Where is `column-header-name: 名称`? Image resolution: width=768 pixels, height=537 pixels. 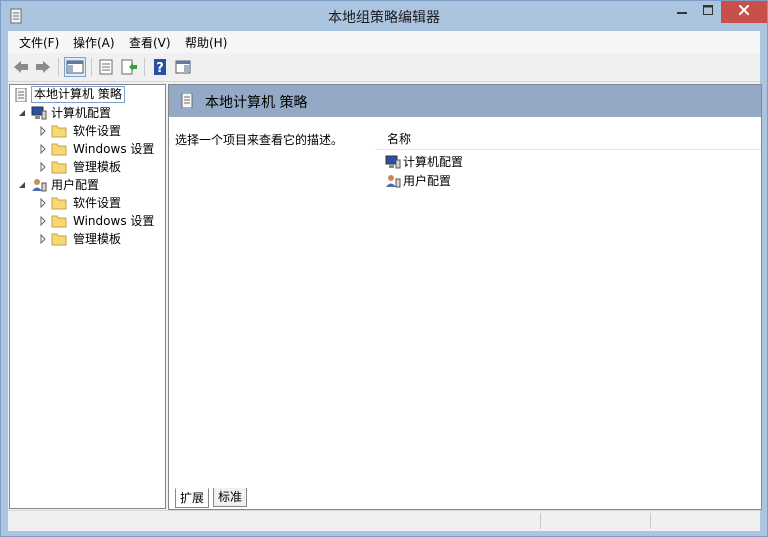
column-header-name: 名称 is located at coordinates (399, 138).